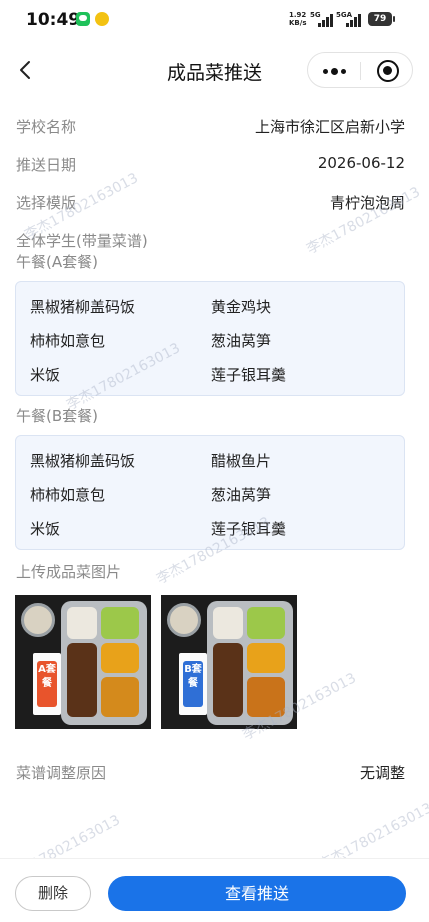  Describe the element at coordinates (210, 204) in the screenshot. I see `template-row: 选择模版 青柠泡泡周` at that location.